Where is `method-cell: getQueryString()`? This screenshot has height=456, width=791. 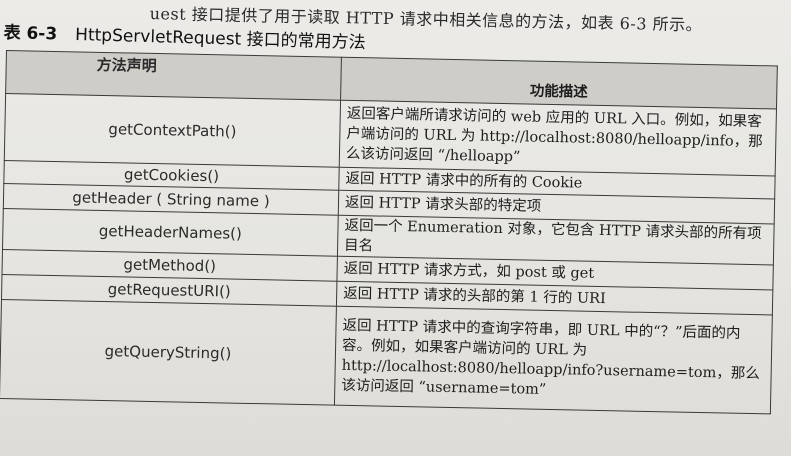 method-cell: getQueryString() is located at coordinates (168, 352).